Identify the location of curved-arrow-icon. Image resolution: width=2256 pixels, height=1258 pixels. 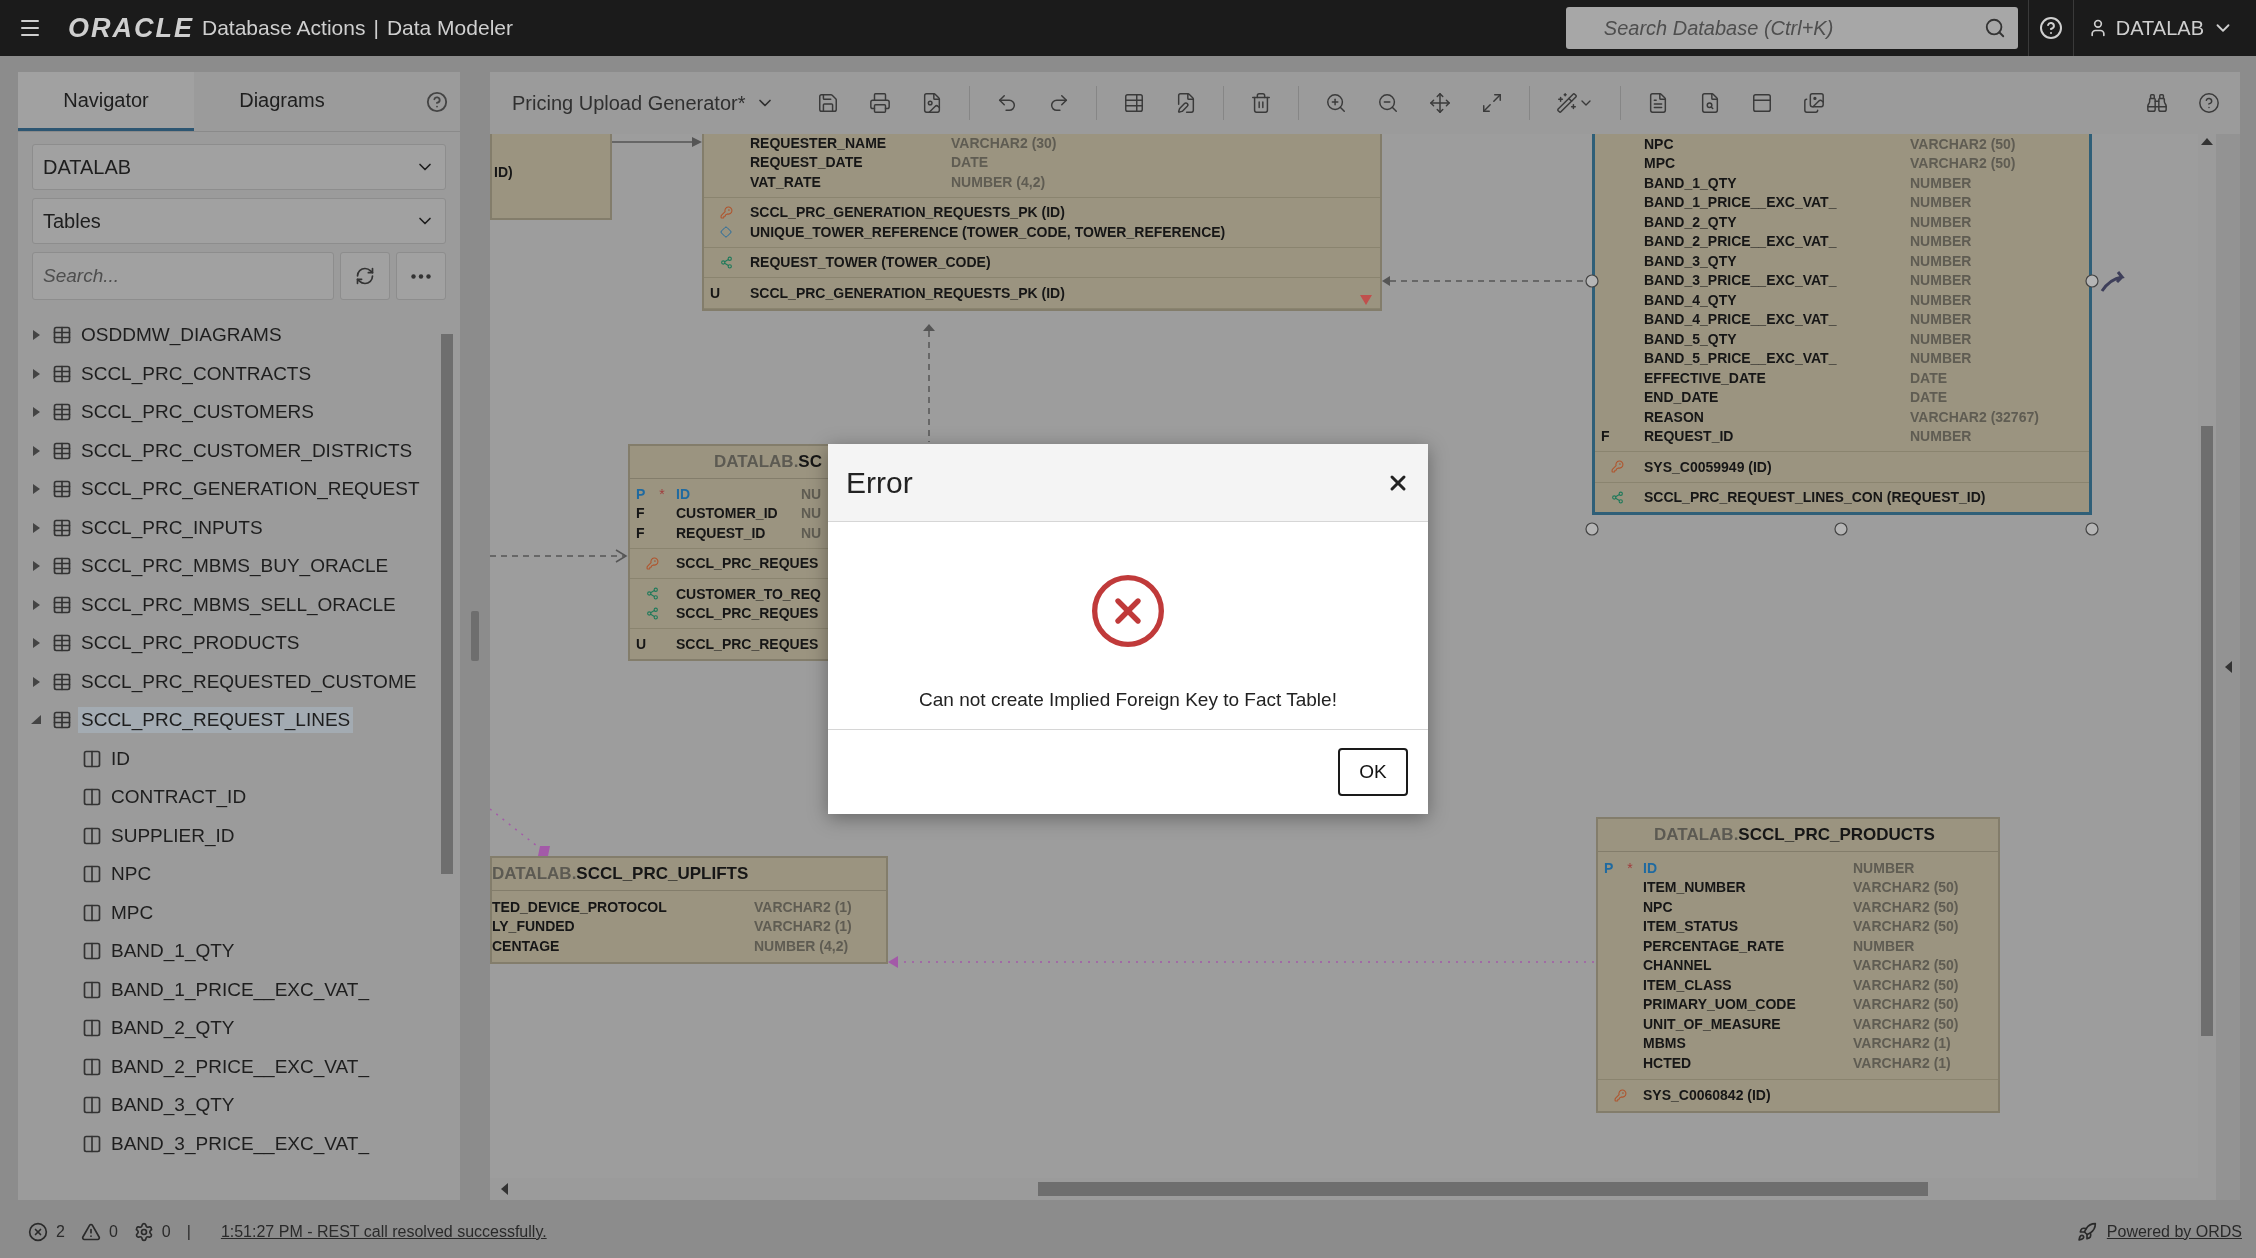
(2112, 281).